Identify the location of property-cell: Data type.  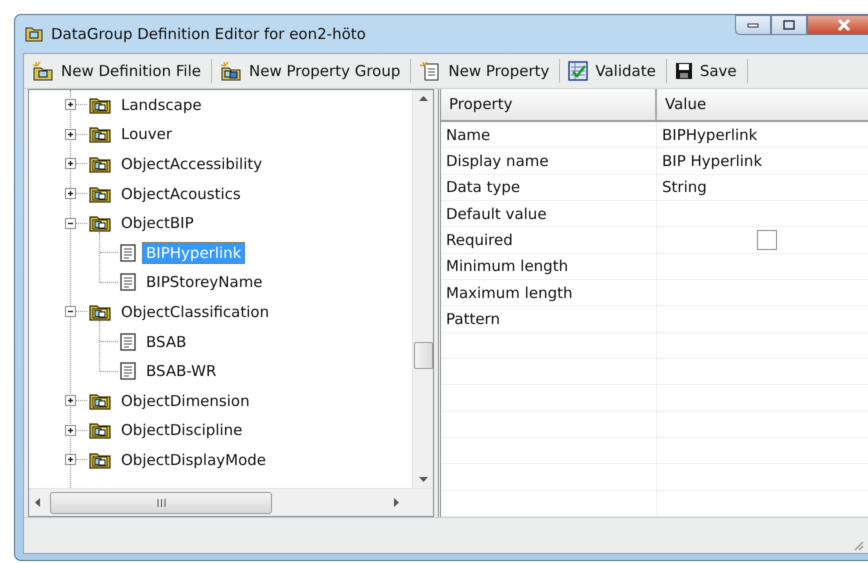
(549, 187).